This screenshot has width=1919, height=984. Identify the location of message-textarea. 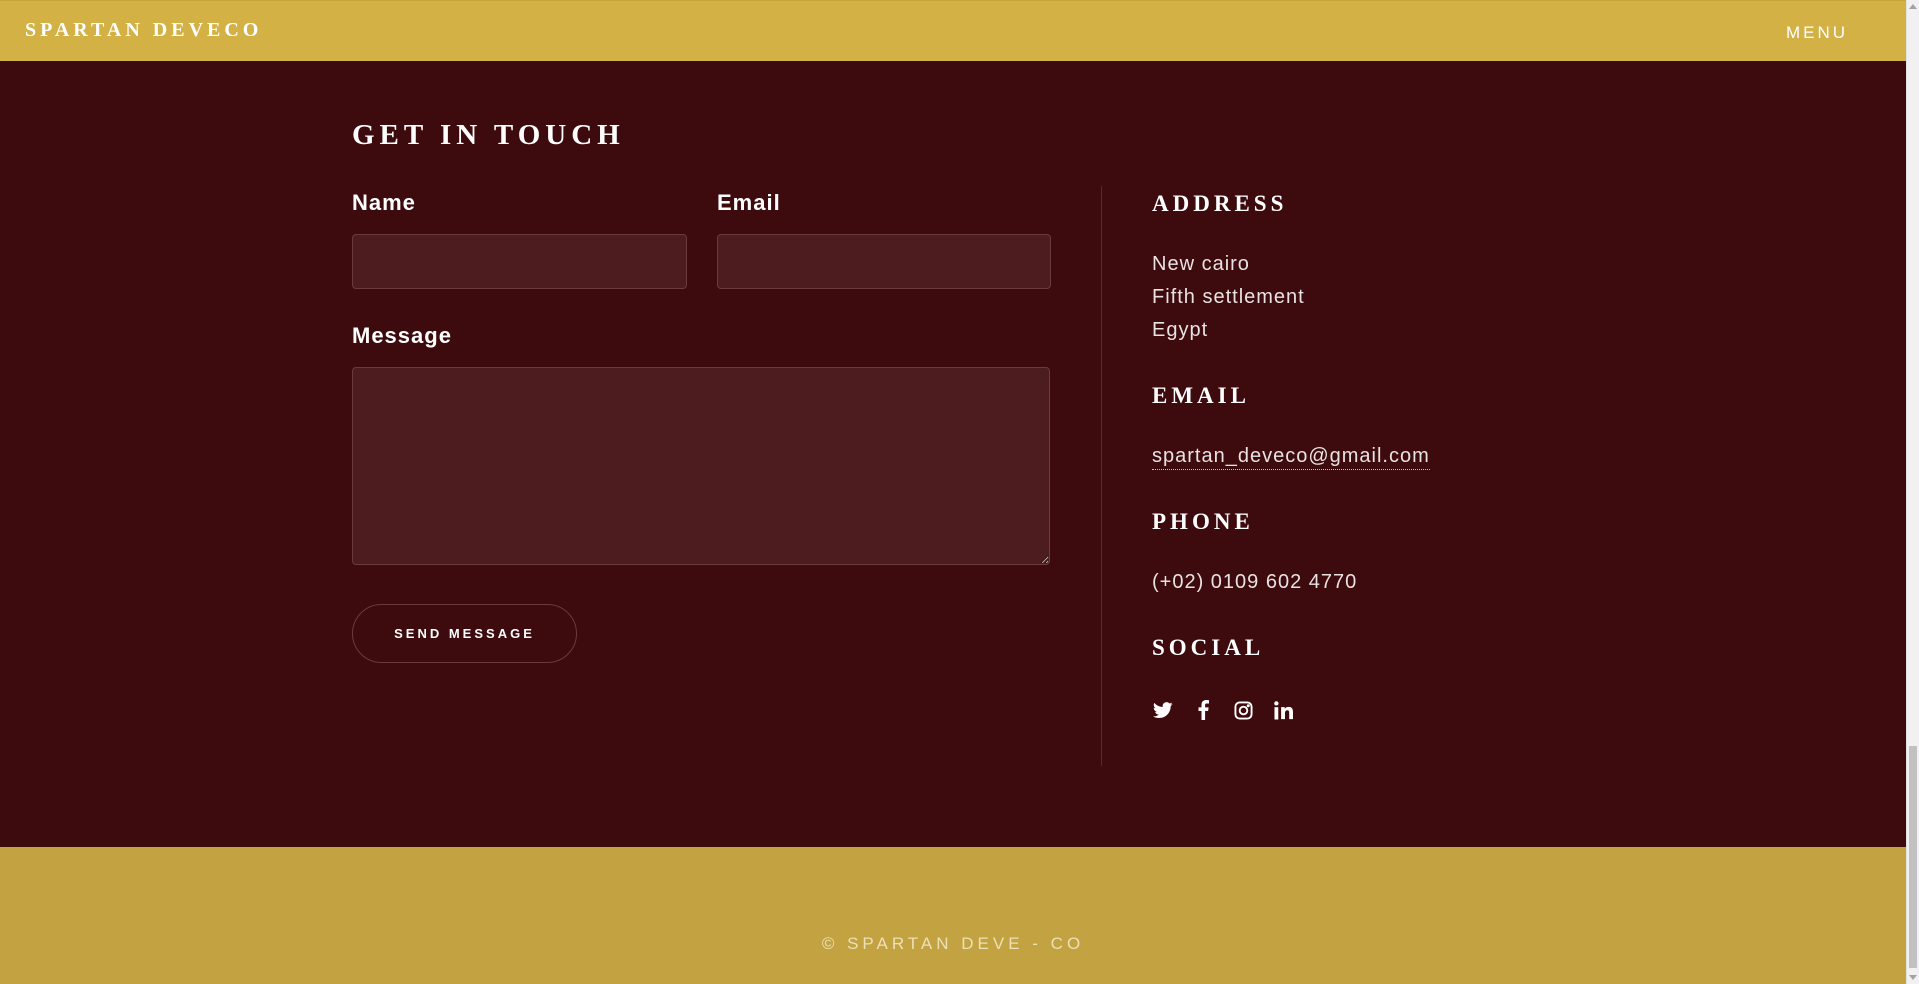
(701, 466).